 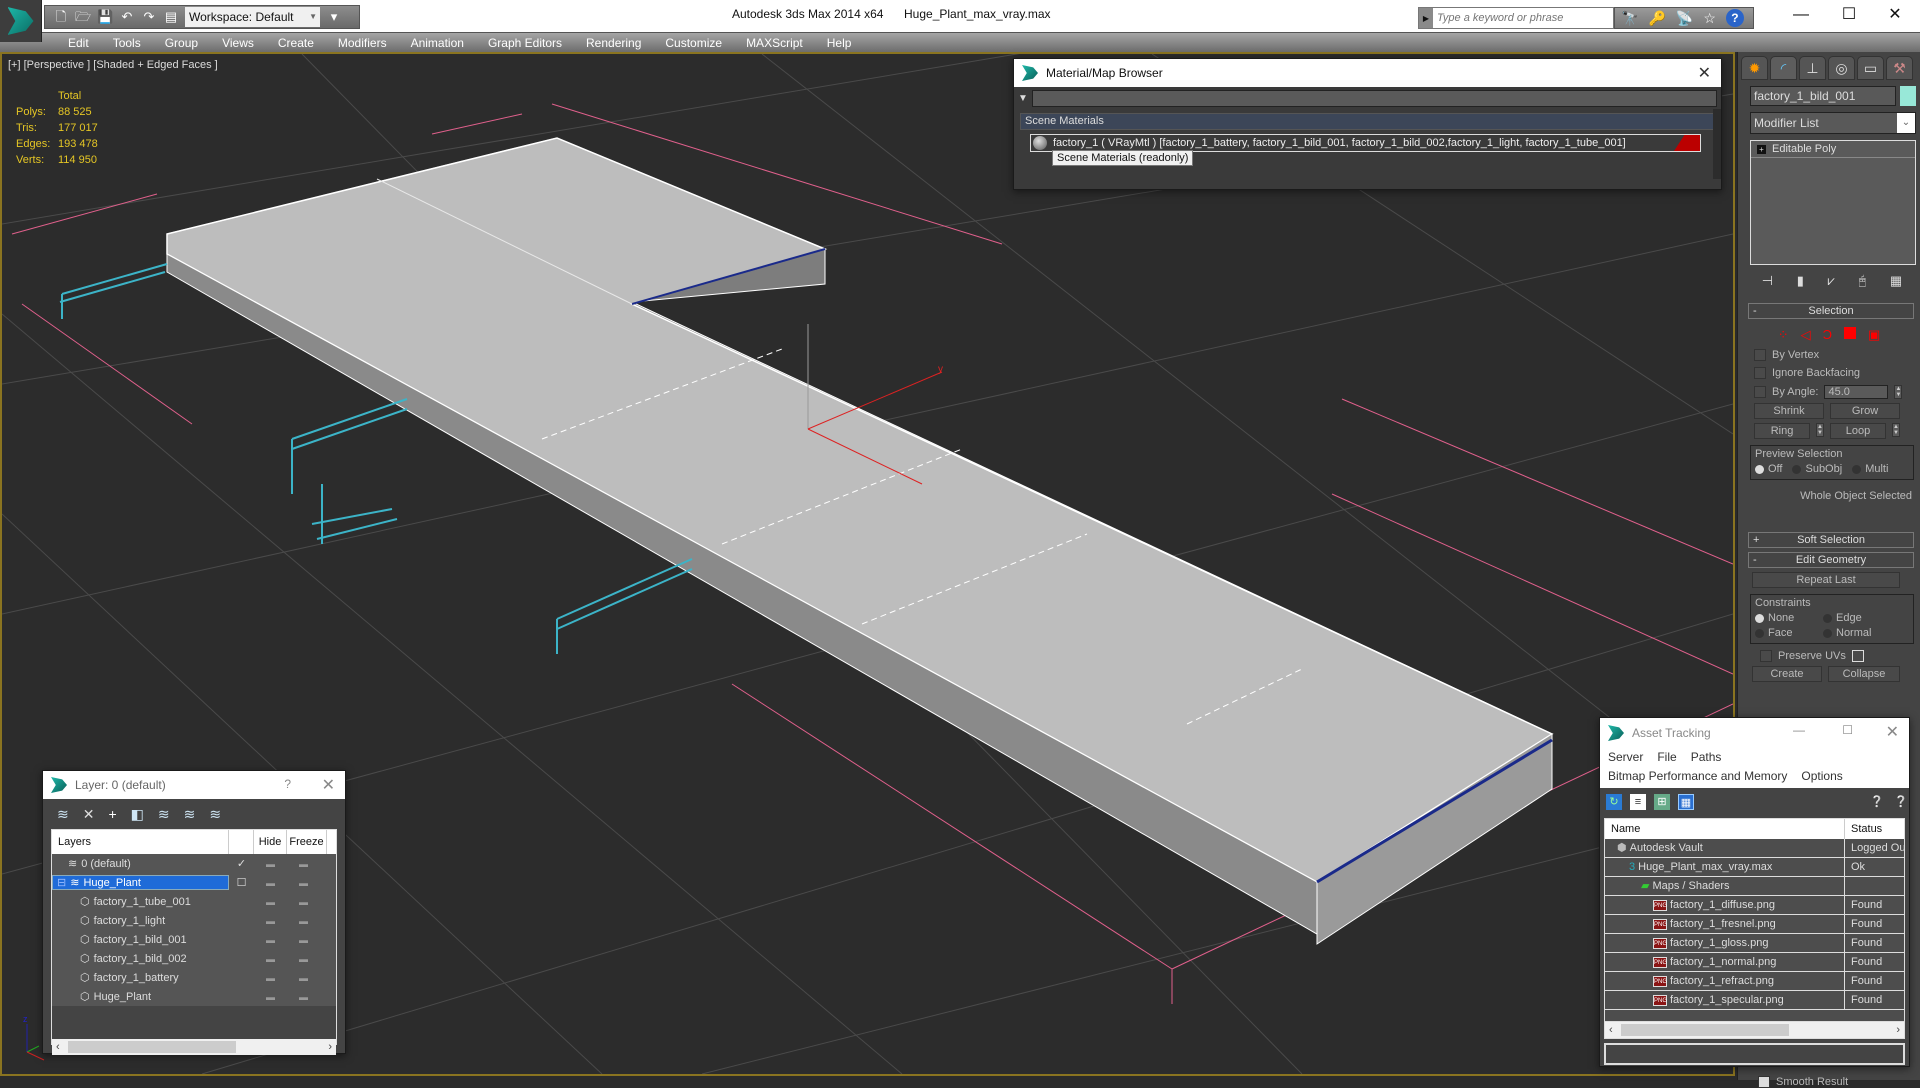 What do you see at coordinates (1783, 68) in the screenshot?
I see `tab-modify: ◜` at bounding box center [1783, 68].